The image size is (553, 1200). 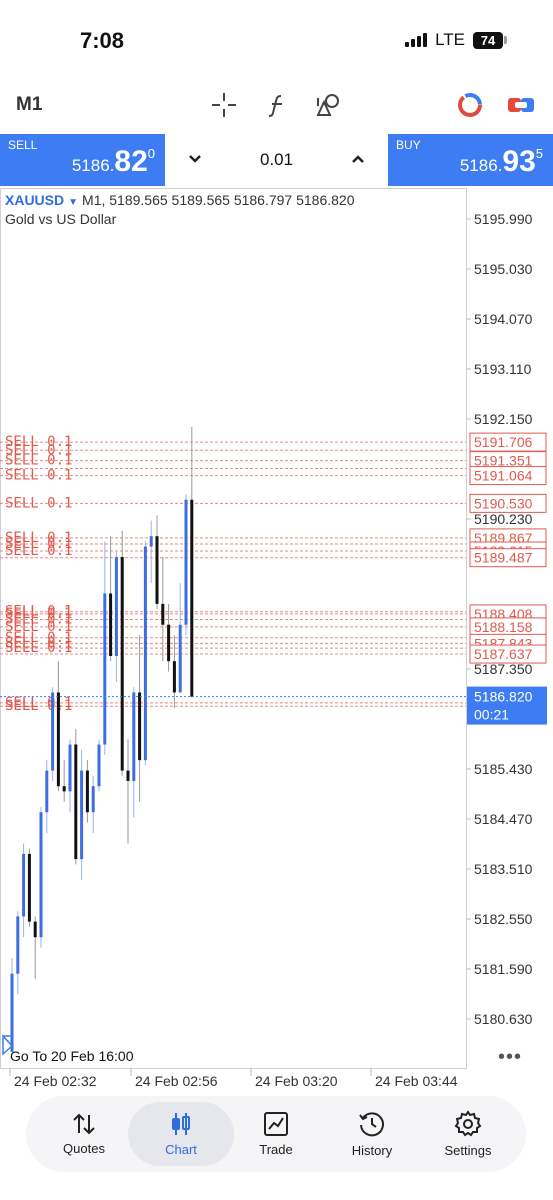 What do you see at coordinates (277, 105) in the screenshot?
I see `function-icon` at bounding box center [277, 105].